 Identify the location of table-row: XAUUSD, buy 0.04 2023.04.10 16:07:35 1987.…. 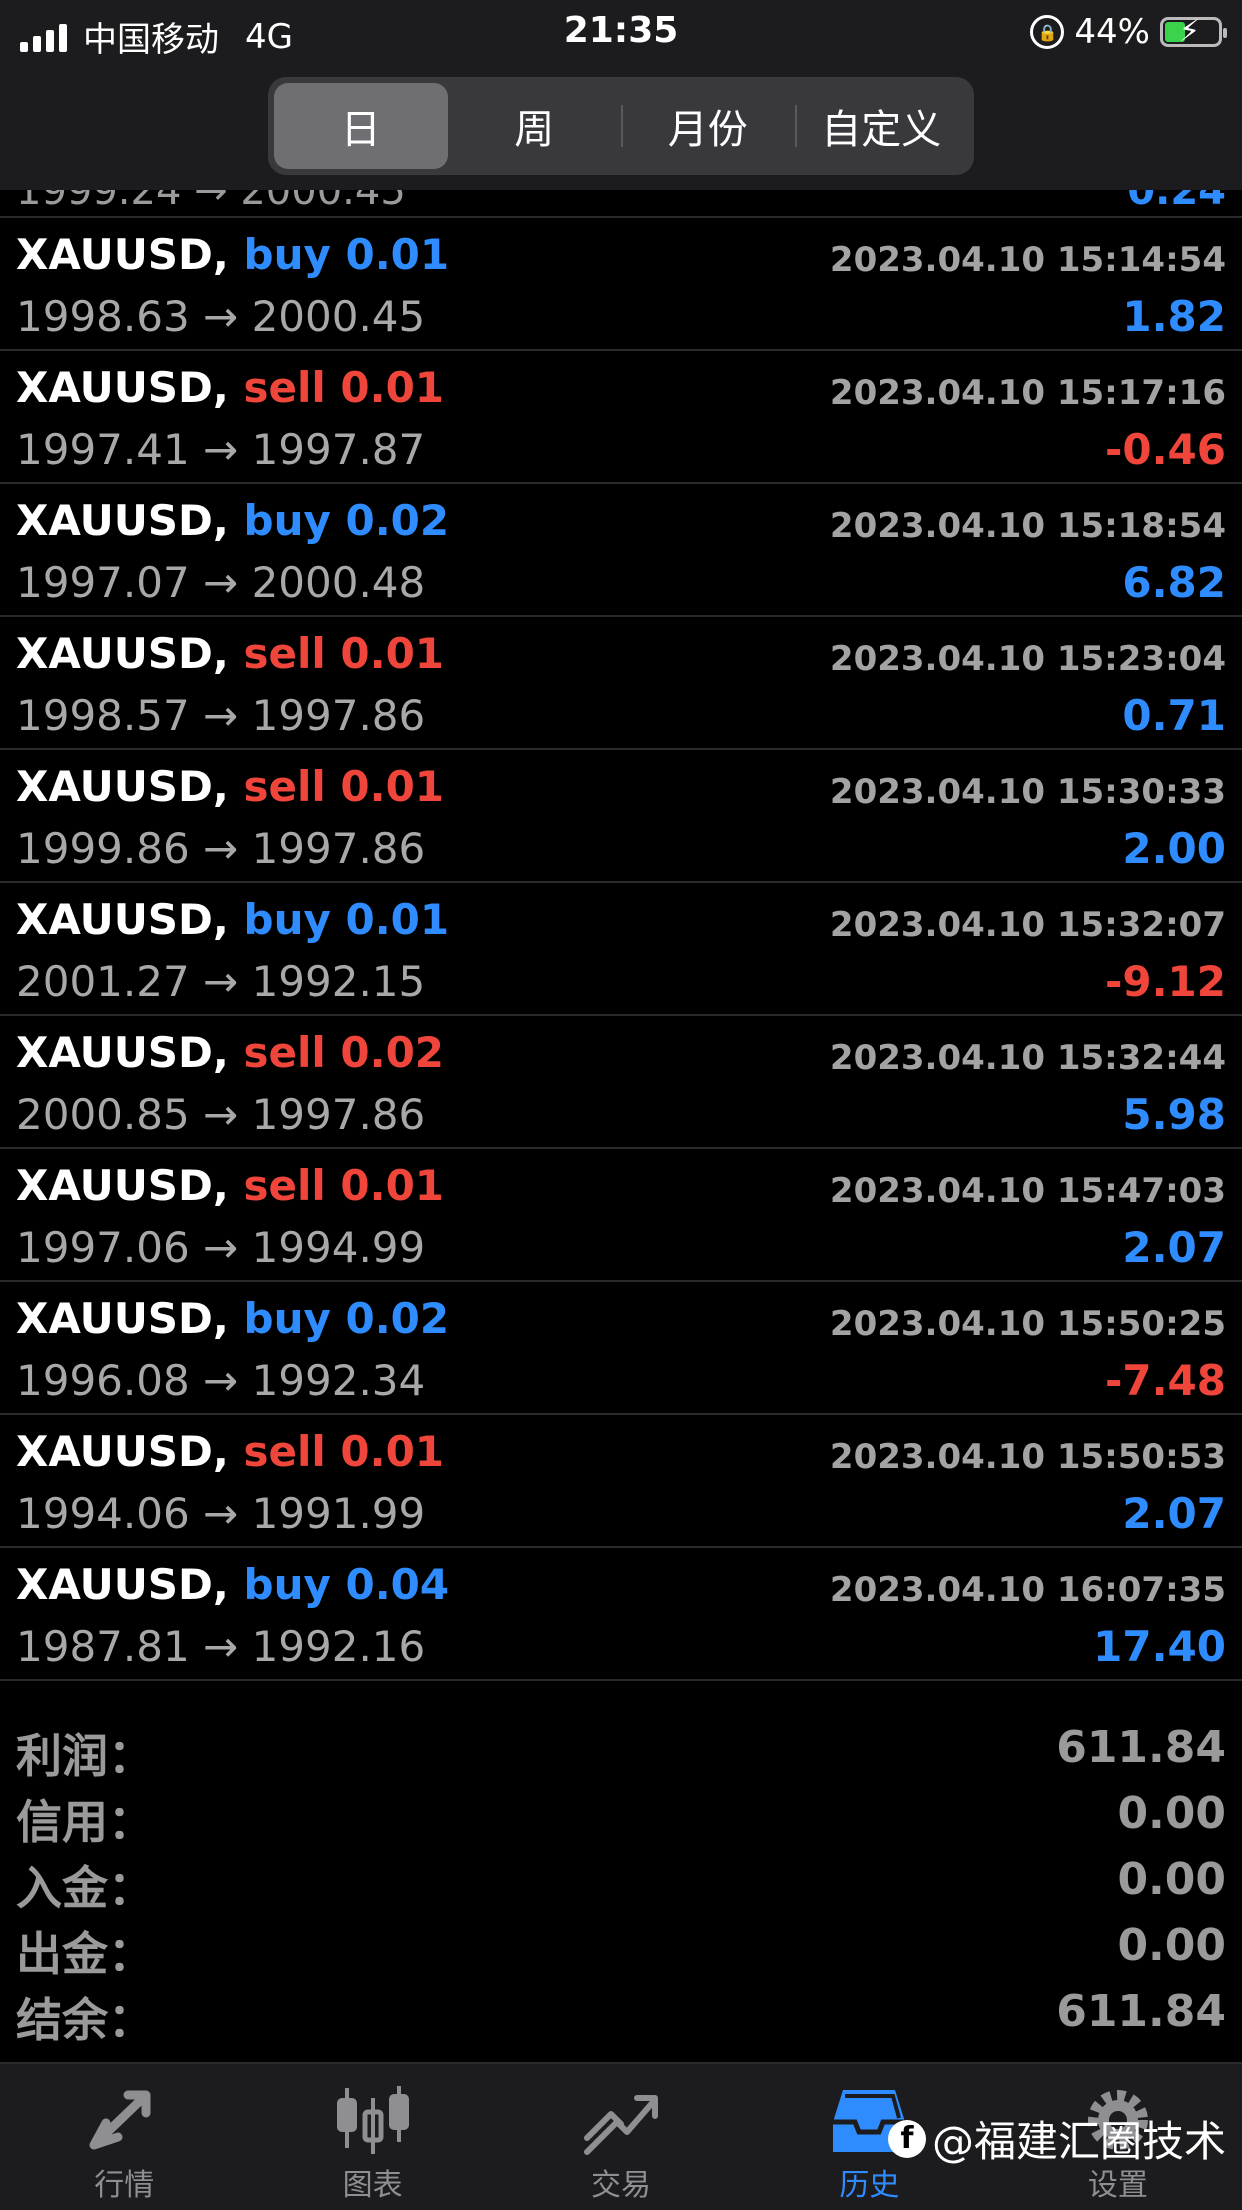
(621, 1614).